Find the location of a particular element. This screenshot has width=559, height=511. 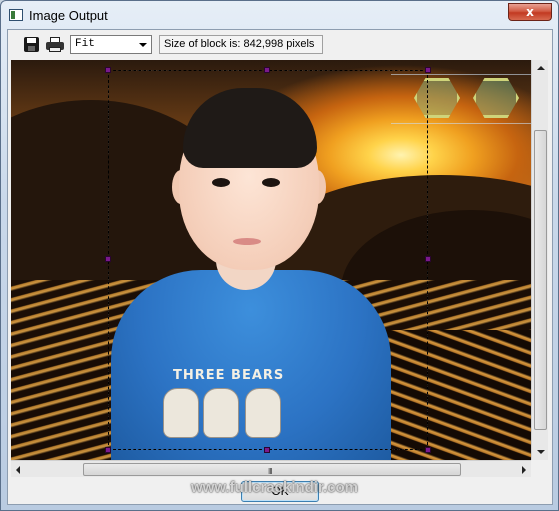

zoom-value: Fit is located at coordinates (85, 44).